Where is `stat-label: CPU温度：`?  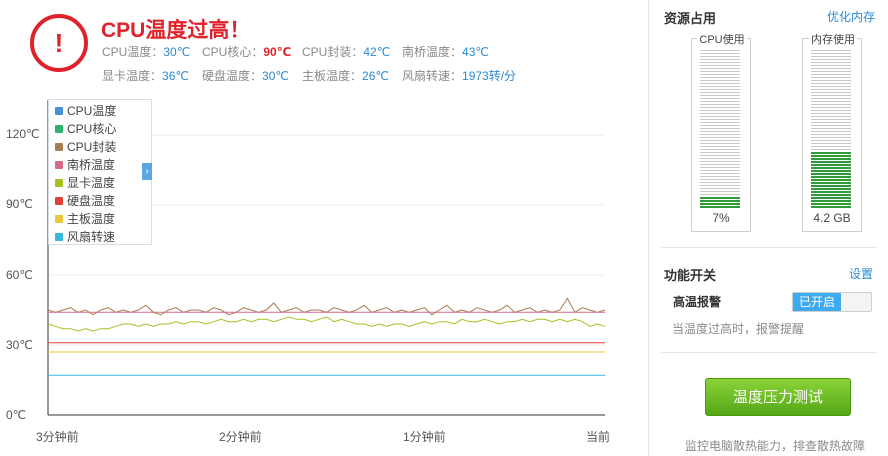 stat-label: CPU温度： is located at coordinates (133, 52).